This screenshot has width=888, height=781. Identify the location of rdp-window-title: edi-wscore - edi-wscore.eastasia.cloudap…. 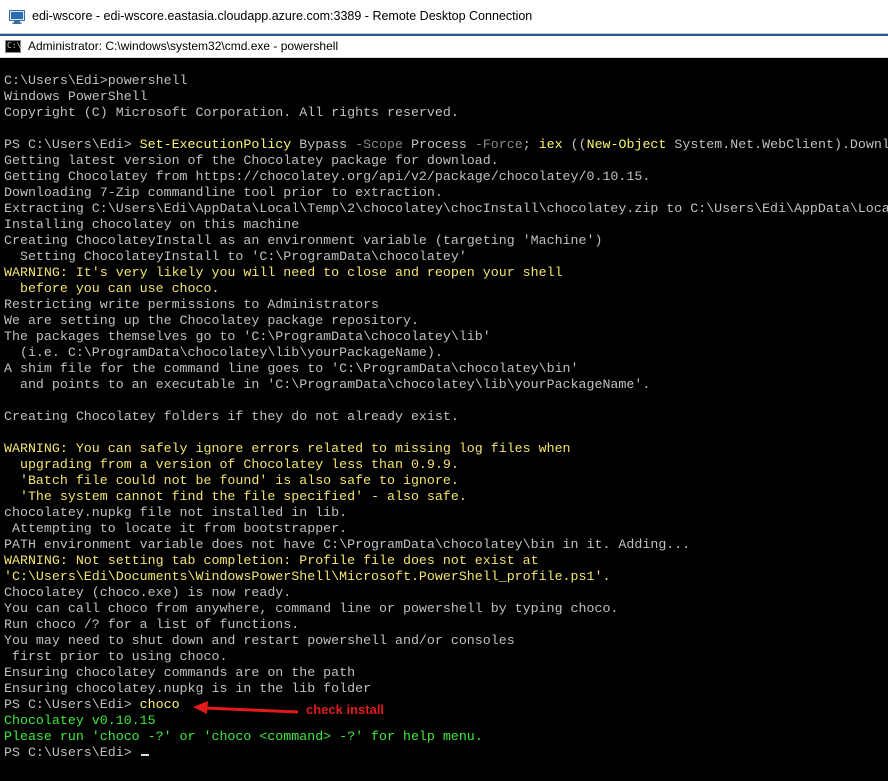
(282, 16).